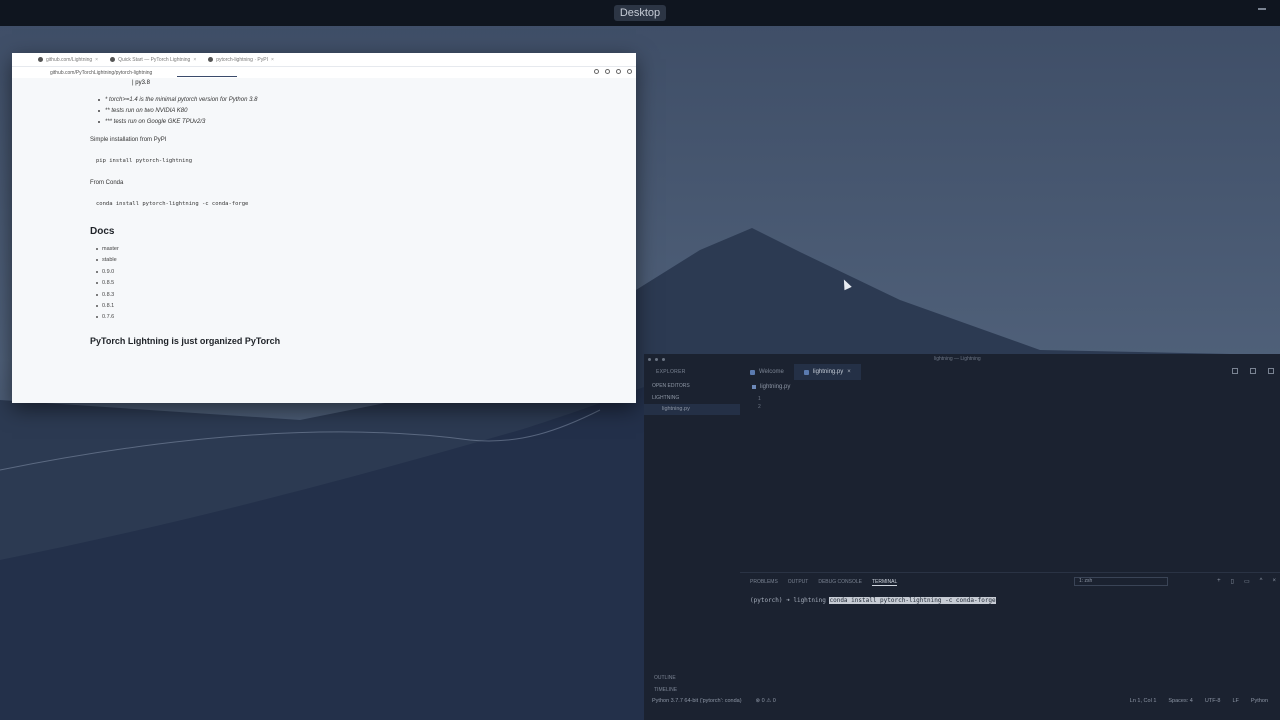  Describe the element at coordinates (1219, 581) in the screenshot. I see `add-terminal-icon: +` at that location.